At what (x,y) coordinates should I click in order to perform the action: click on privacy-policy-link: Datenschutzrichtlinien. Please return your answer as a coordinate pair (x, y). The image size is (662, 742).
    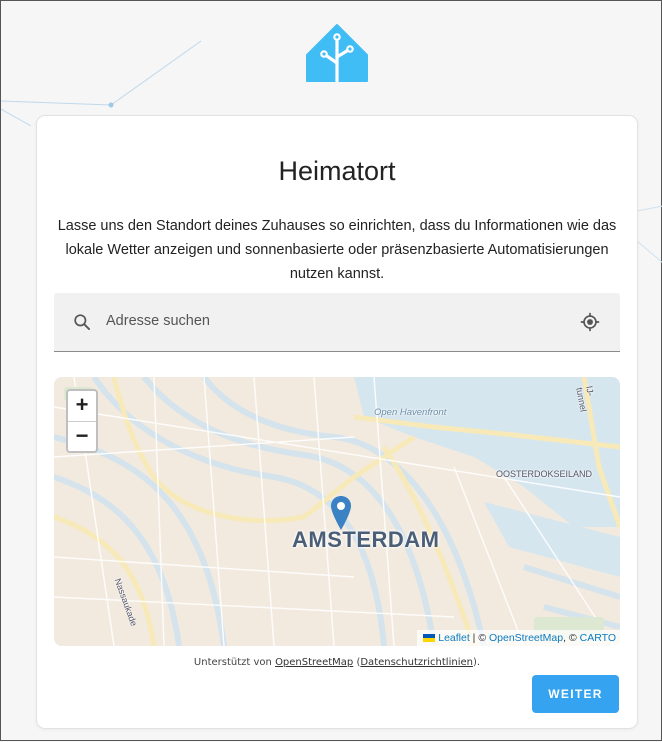
    Looking at the image, I should click on (416, 662).